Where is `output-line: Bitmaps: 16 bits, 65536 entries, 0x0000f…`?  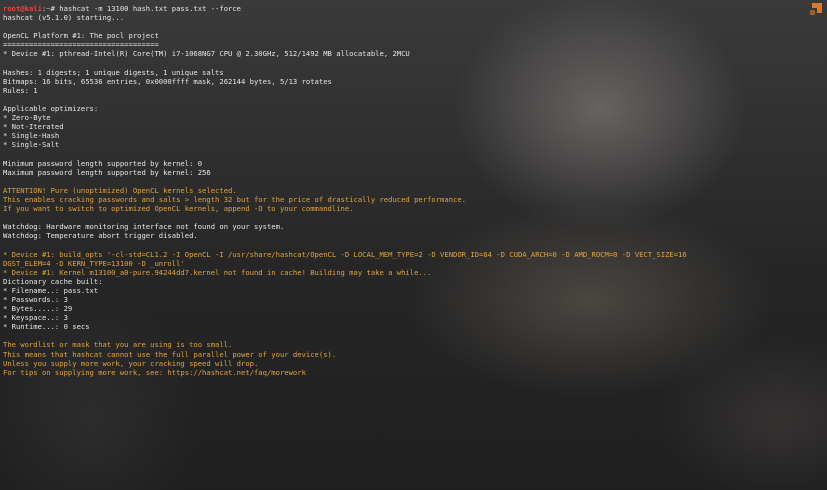 output-line: Bitmaps: 16 bits, 65536 entries, 0x0000f… is located at coordinates (167, 81).